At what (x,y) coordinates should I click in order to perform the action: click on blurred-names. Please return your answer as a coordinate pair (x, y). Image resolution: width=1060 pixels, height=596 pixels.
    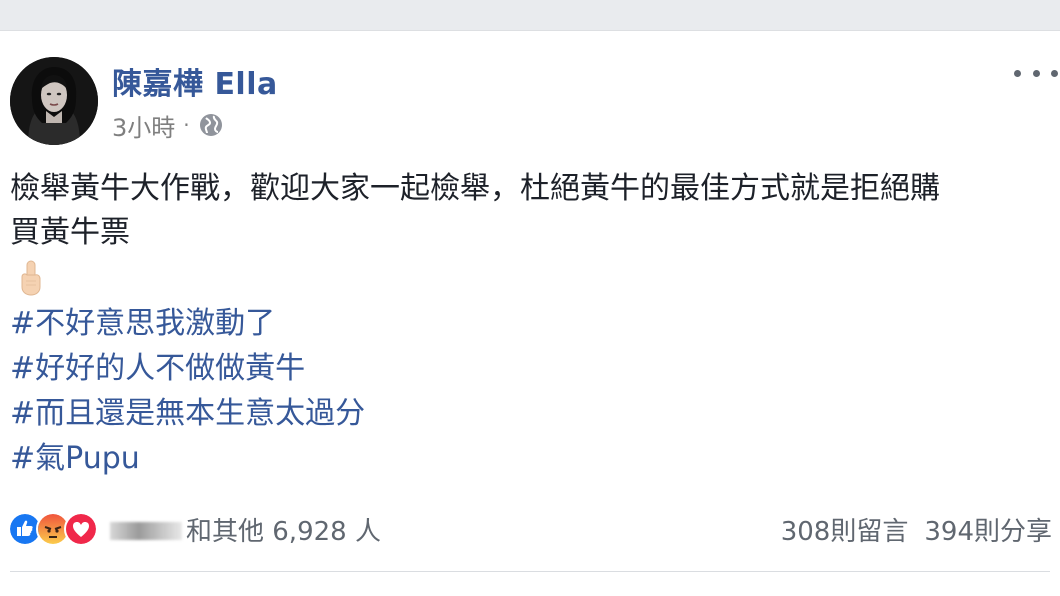
    Looking at the image, I should click on (146, 531).